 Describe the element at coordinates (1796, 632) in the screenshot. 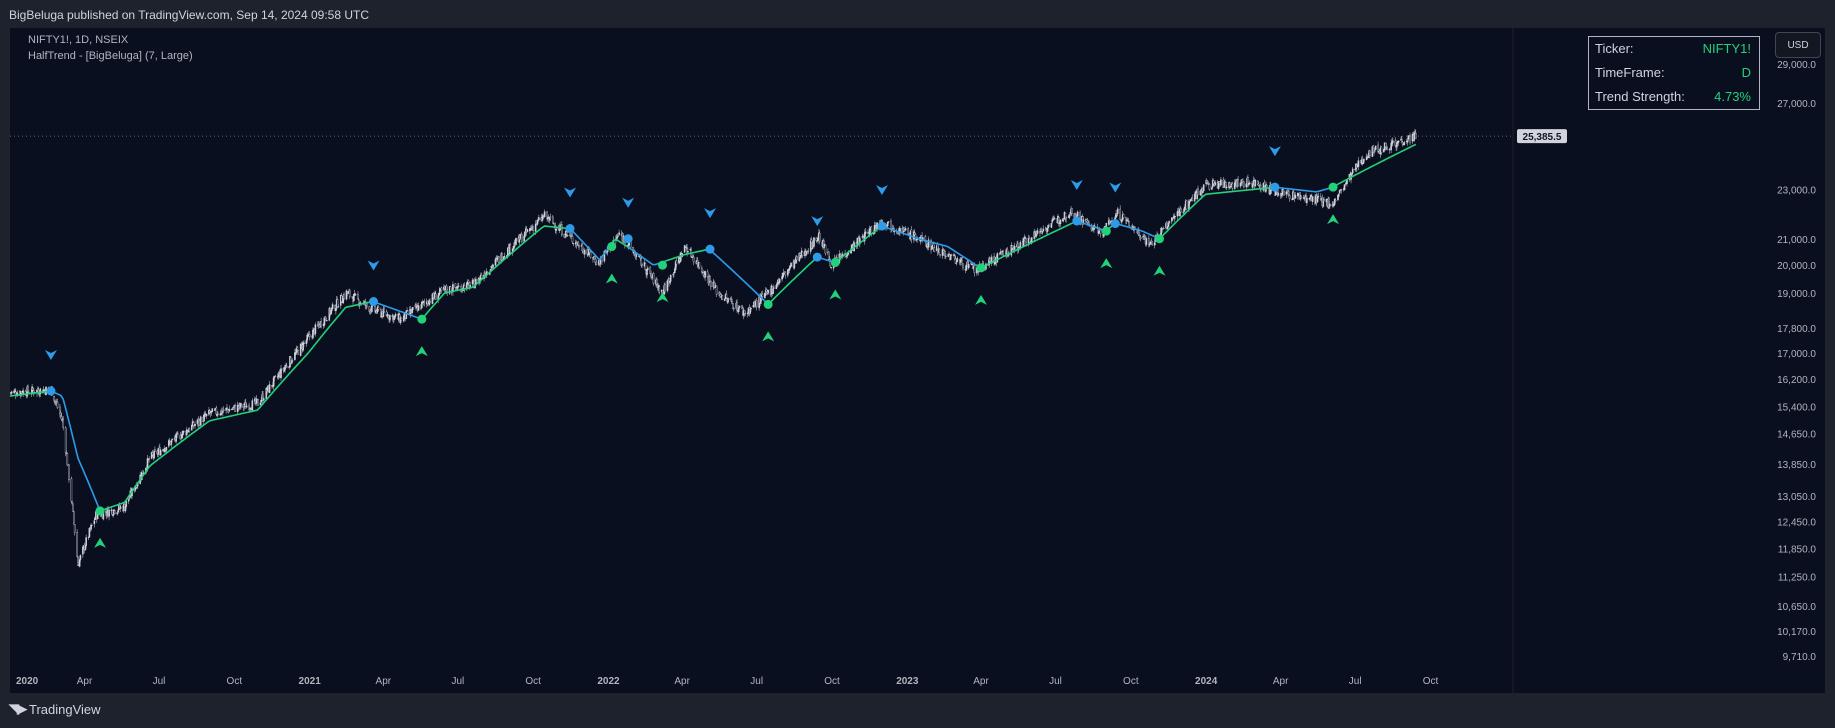

I see `price-tick-label: 10,170.0` at that location.